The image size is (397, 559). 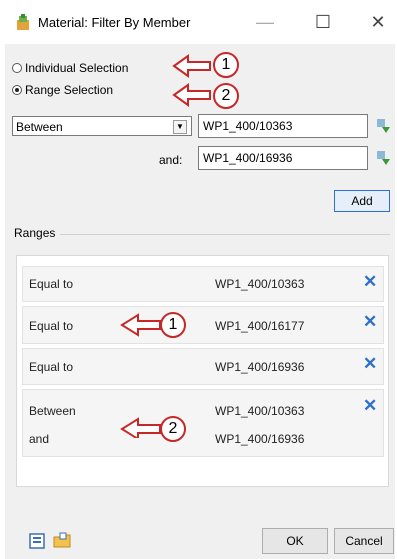 I want to click on chevron-down-icon: ▼, so click(x=180, y=127).